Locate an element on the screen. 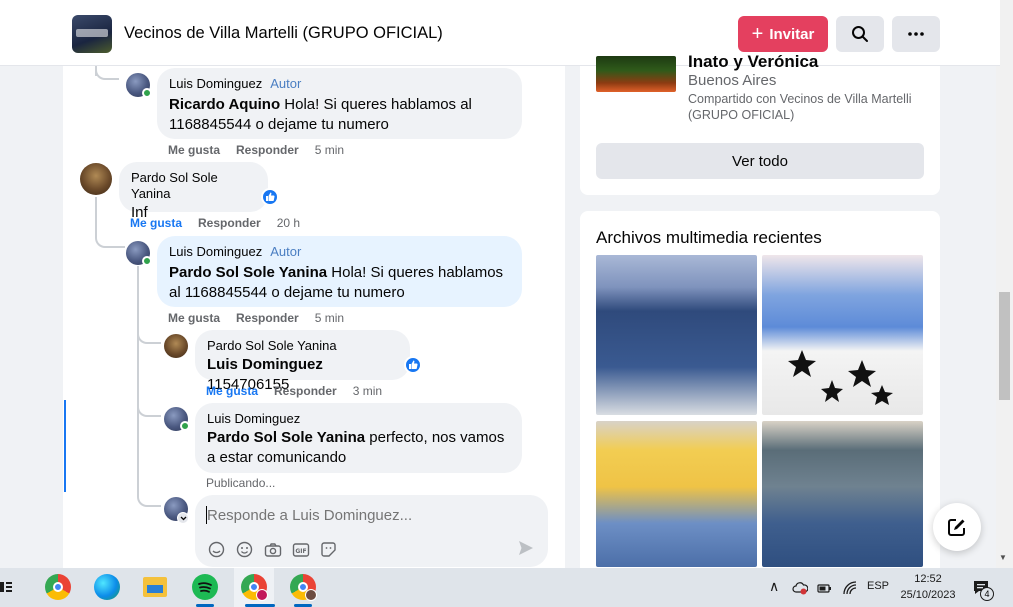 The image size is (1013, 607). svg-text: GIF is located at coordinates (300, 551).